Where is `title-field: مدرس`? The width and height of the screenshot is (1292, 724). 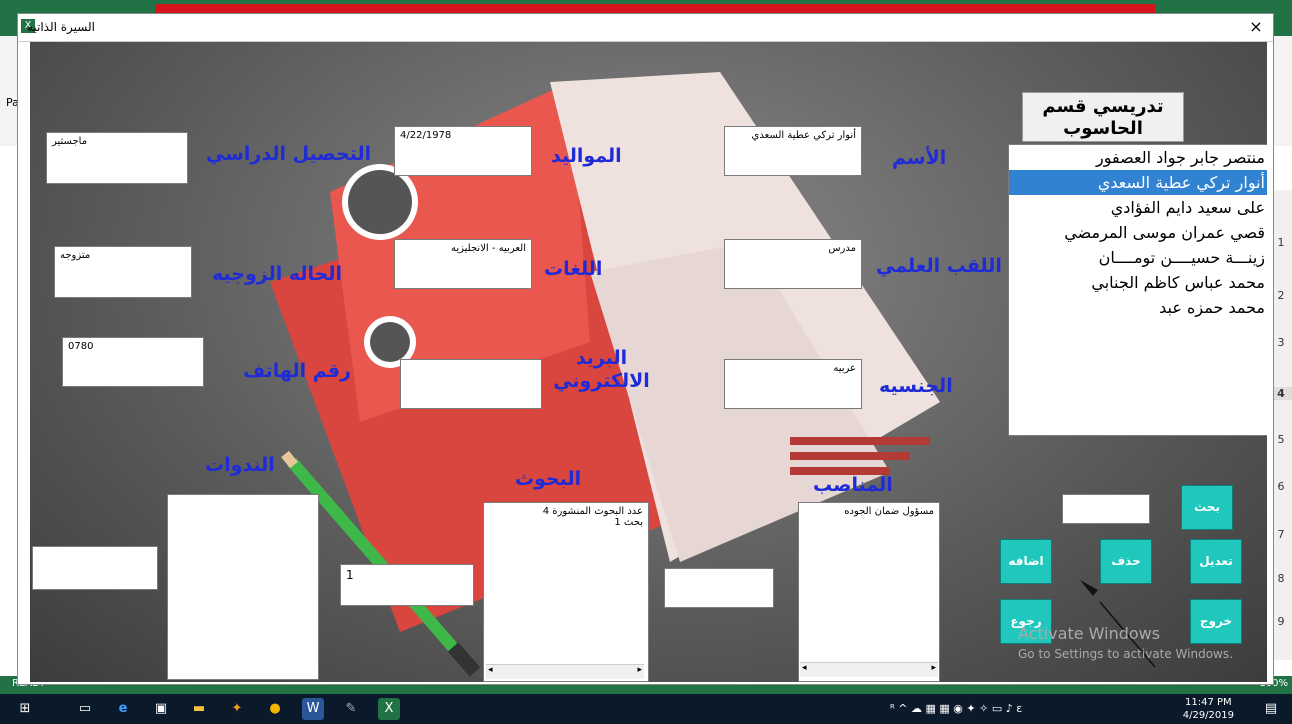 title-field: مدرس is located at coordinates (793, 264).